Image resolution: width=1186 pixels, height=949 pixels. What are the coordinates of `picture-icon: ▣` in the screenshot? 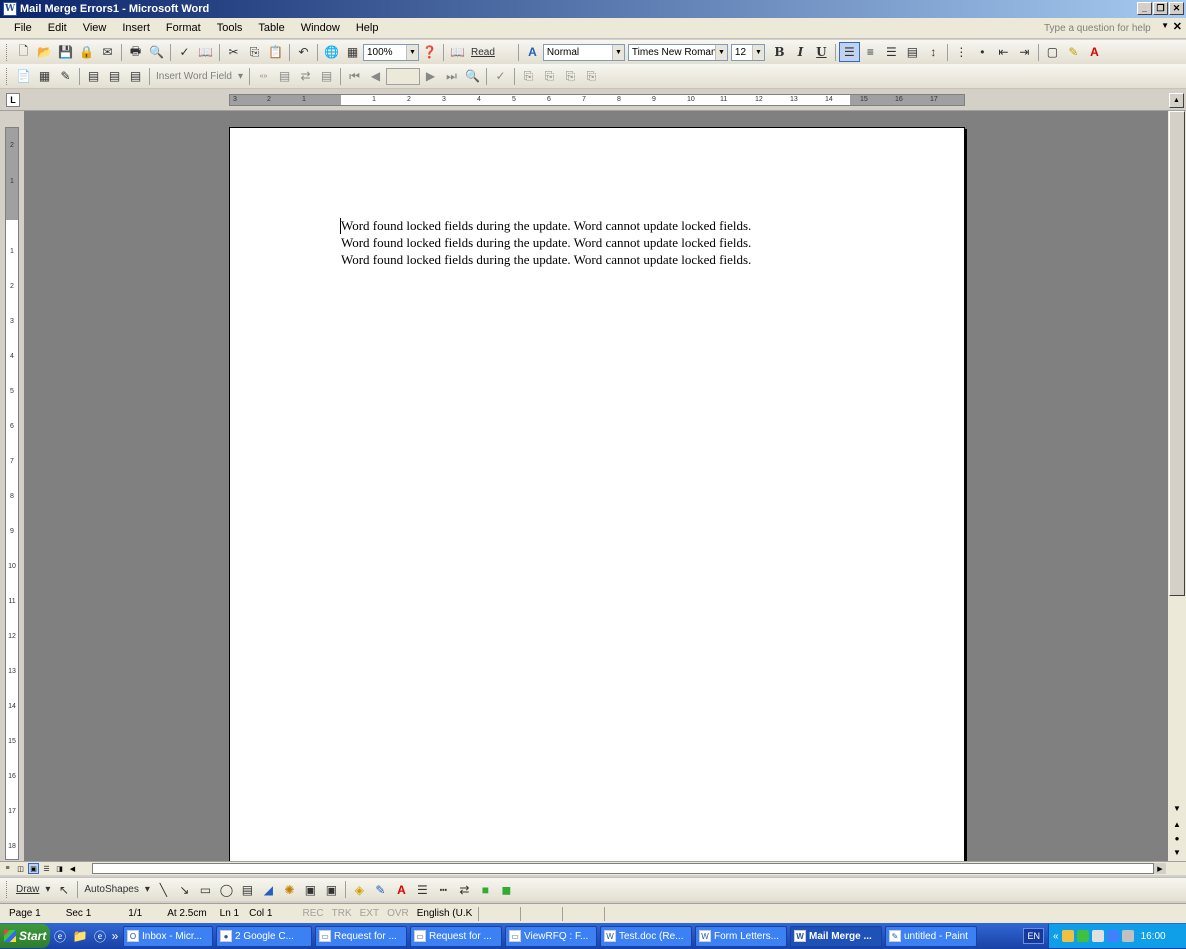 It's located at (331, 890).